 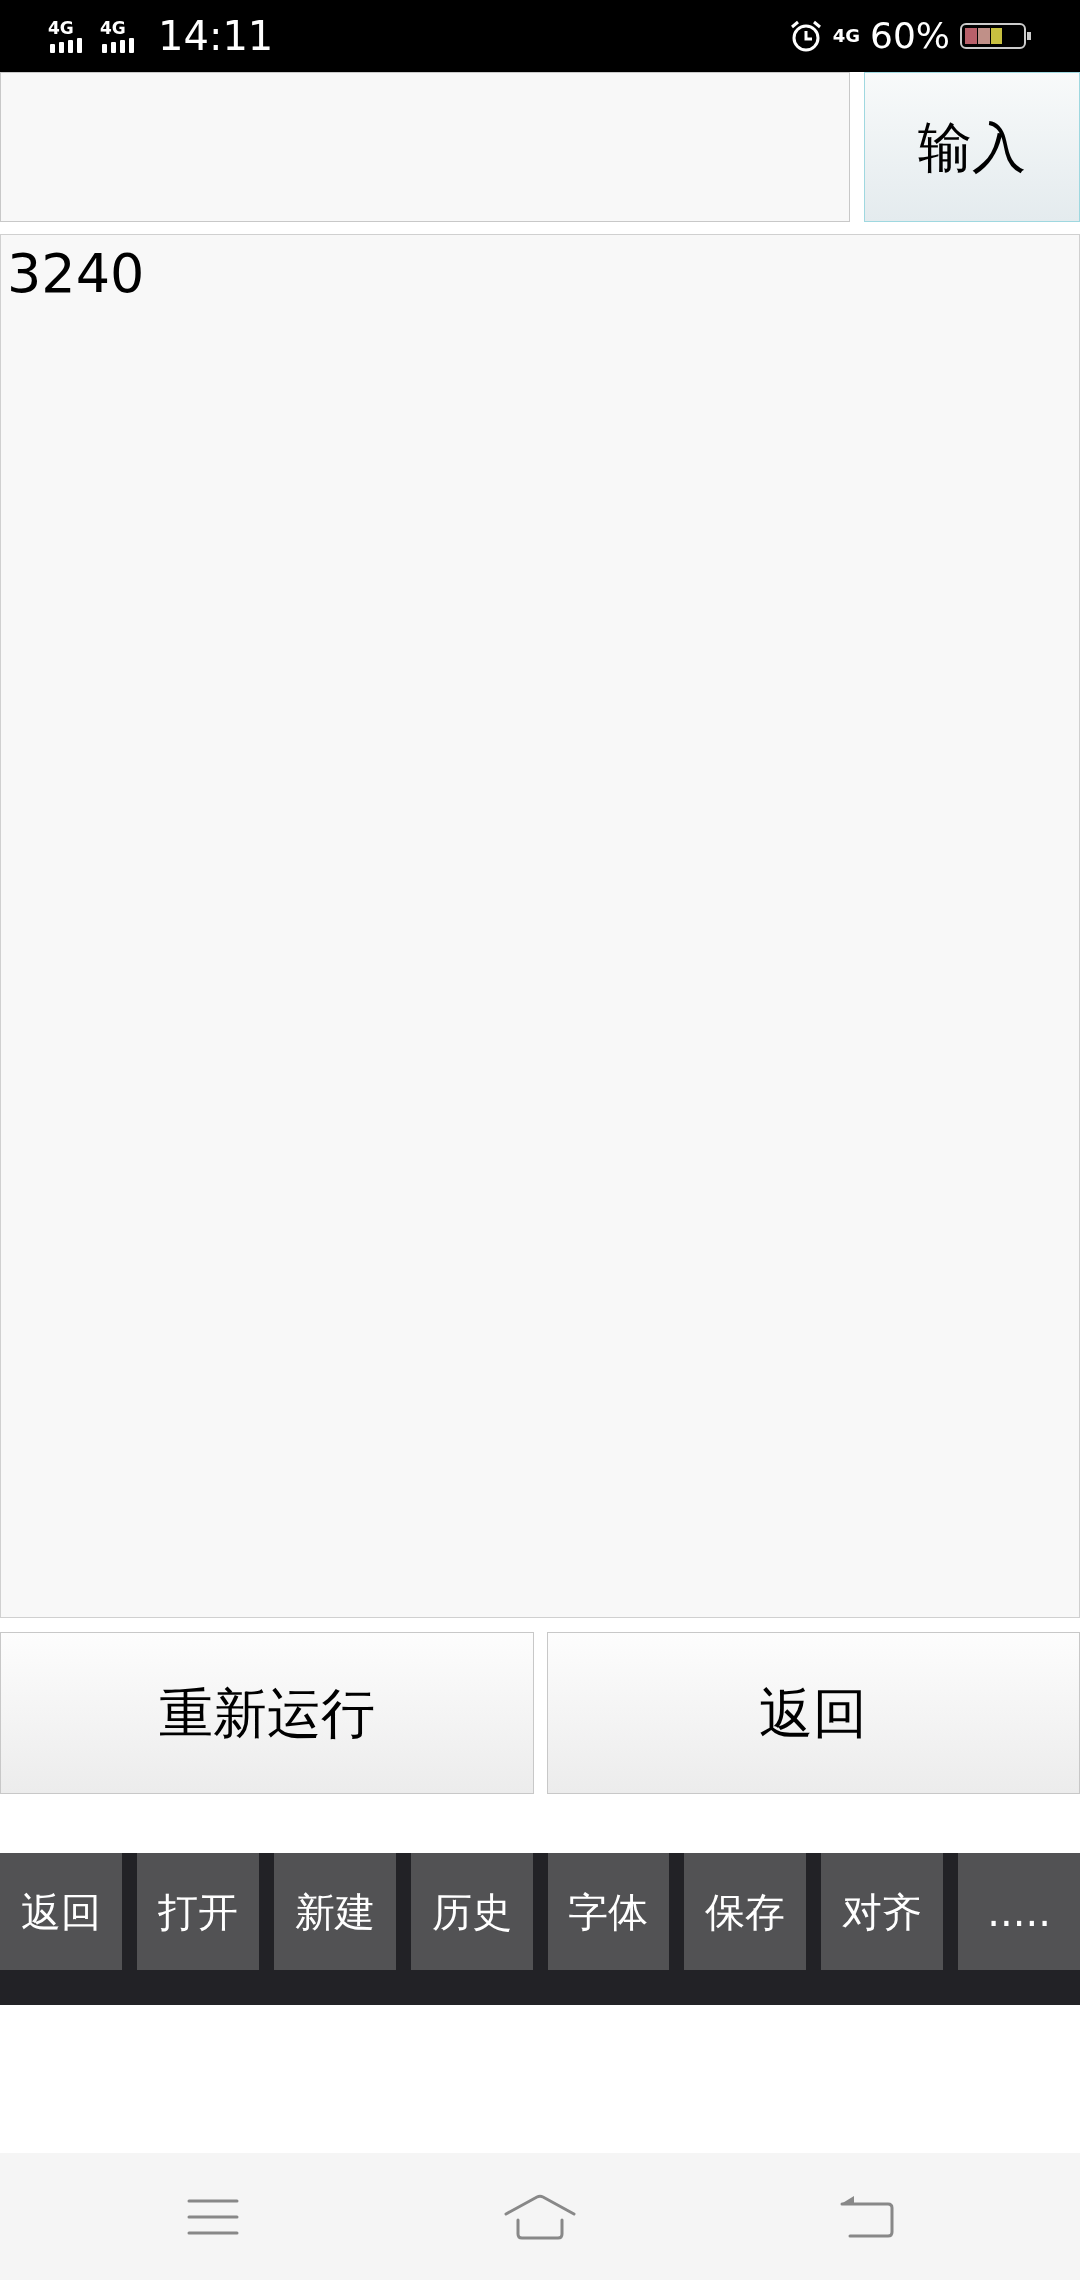 I want to click on home-icon, so click(x=540, y=2216).